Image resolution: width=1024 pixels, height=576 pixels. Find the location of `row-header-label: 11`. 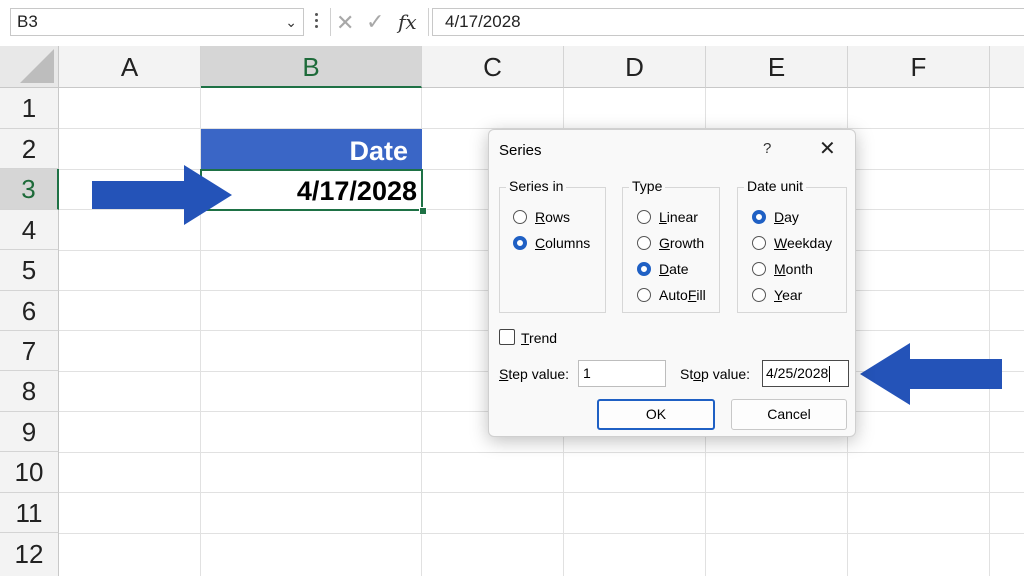

row-header-label: 11 is located at coordinates (29, 513).